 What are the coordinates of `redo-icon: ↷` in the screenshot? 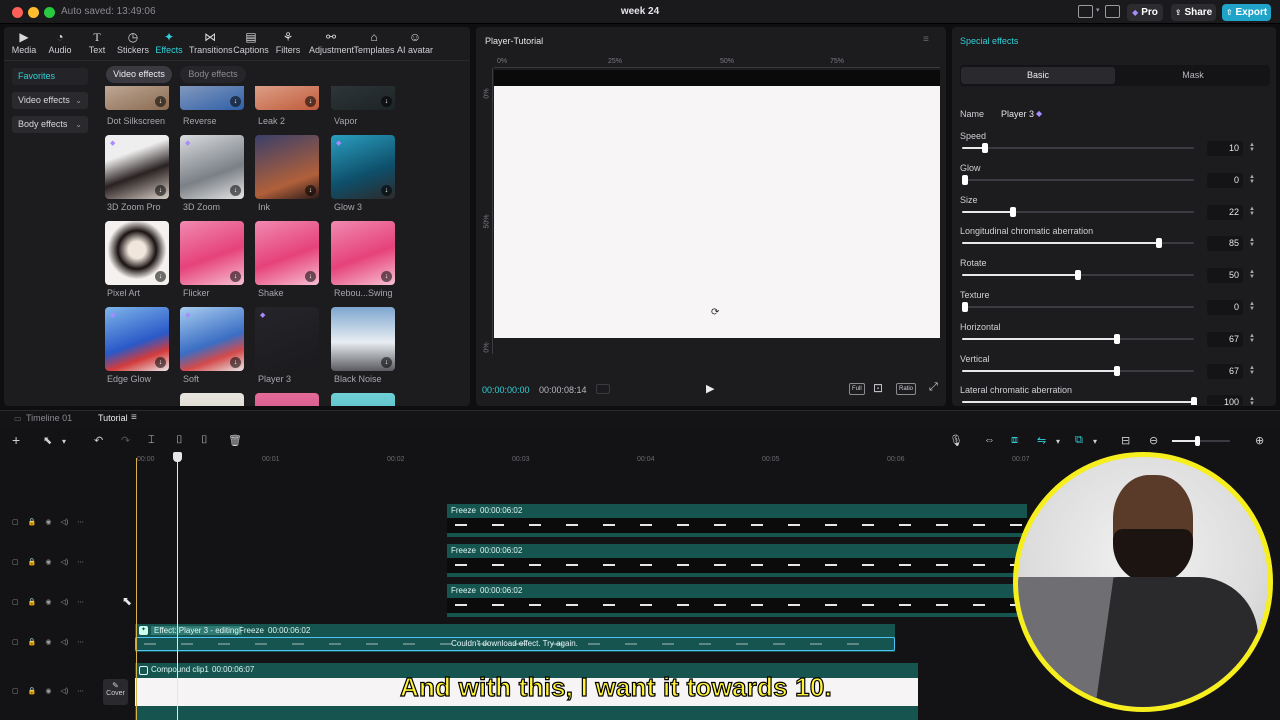 It's located at (125, 440).